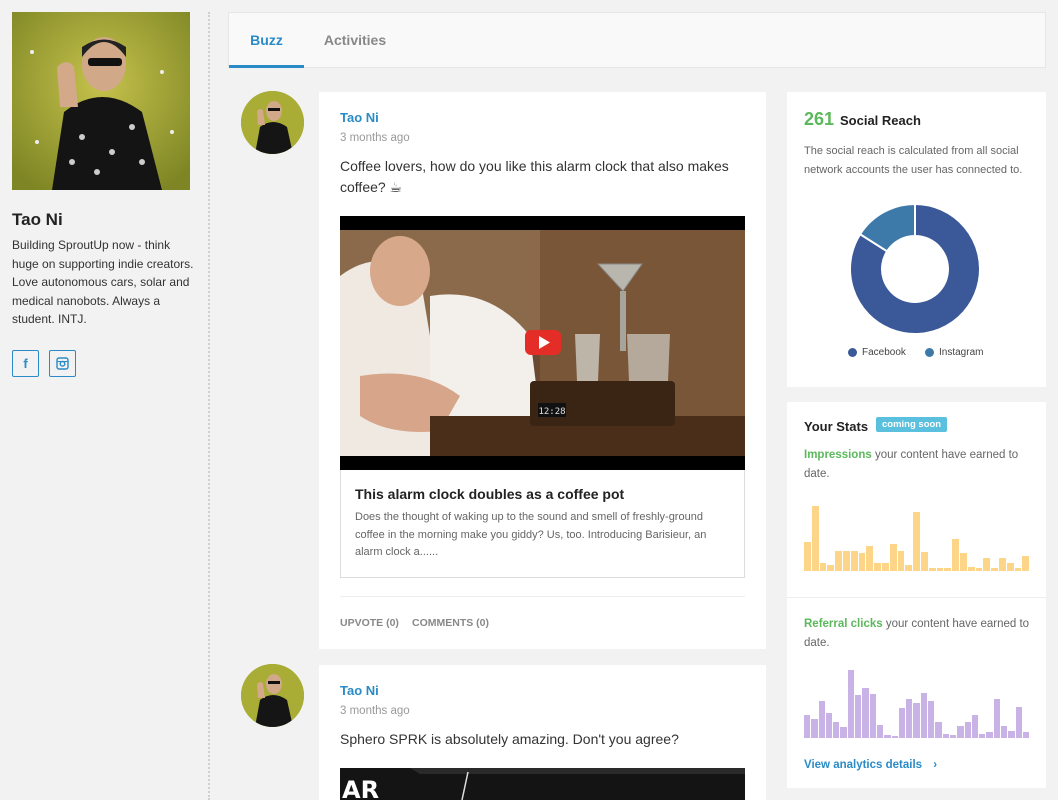 The image size is (1058, 800). Describe the element at coordinates (852, 352) in the screenshot. I see `legend-dot-facebook` at that location.